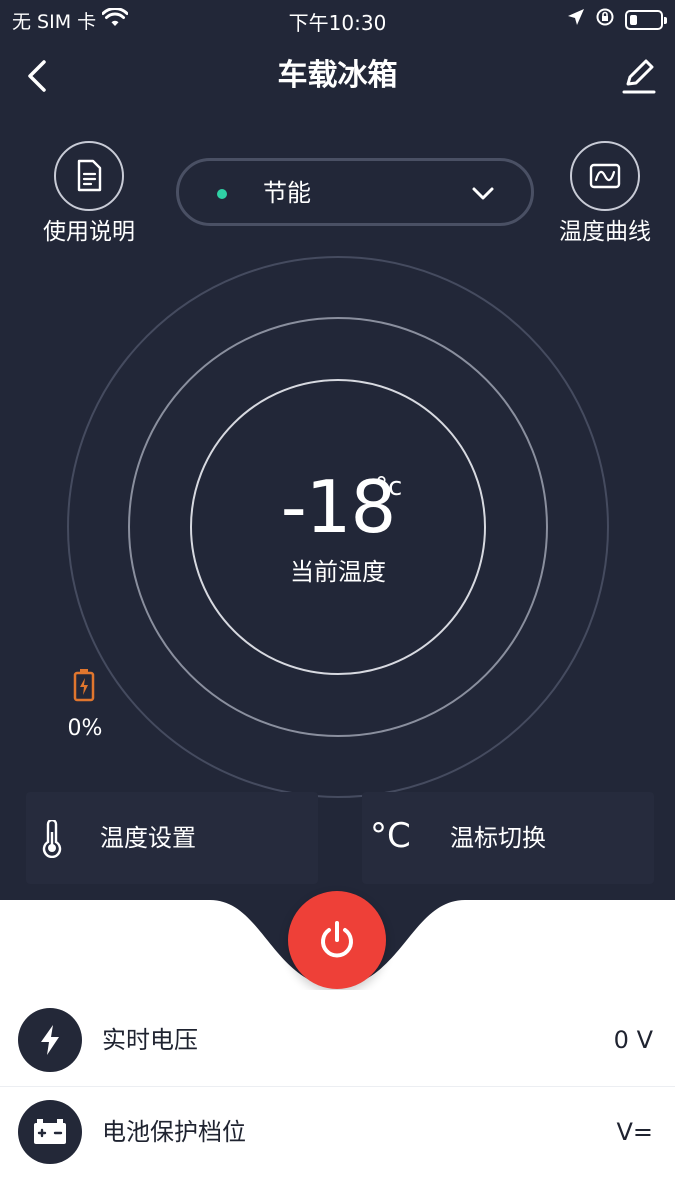 This screenshot has height=1200, width=675. Describe the element at coordinates (84, 687) in the screenshot. I see `battery-charging-icon` at that location.